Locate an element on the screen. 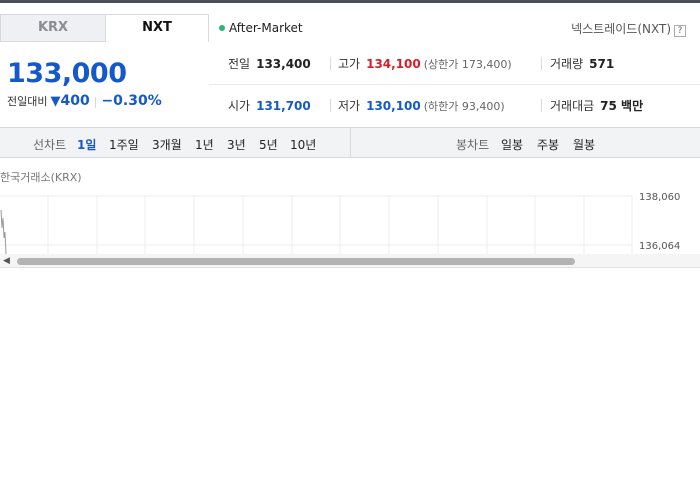 The image size is (700, 490). stat-low: 저가 130,100 (하한가 93,400) is located at coordinates (421, 105).